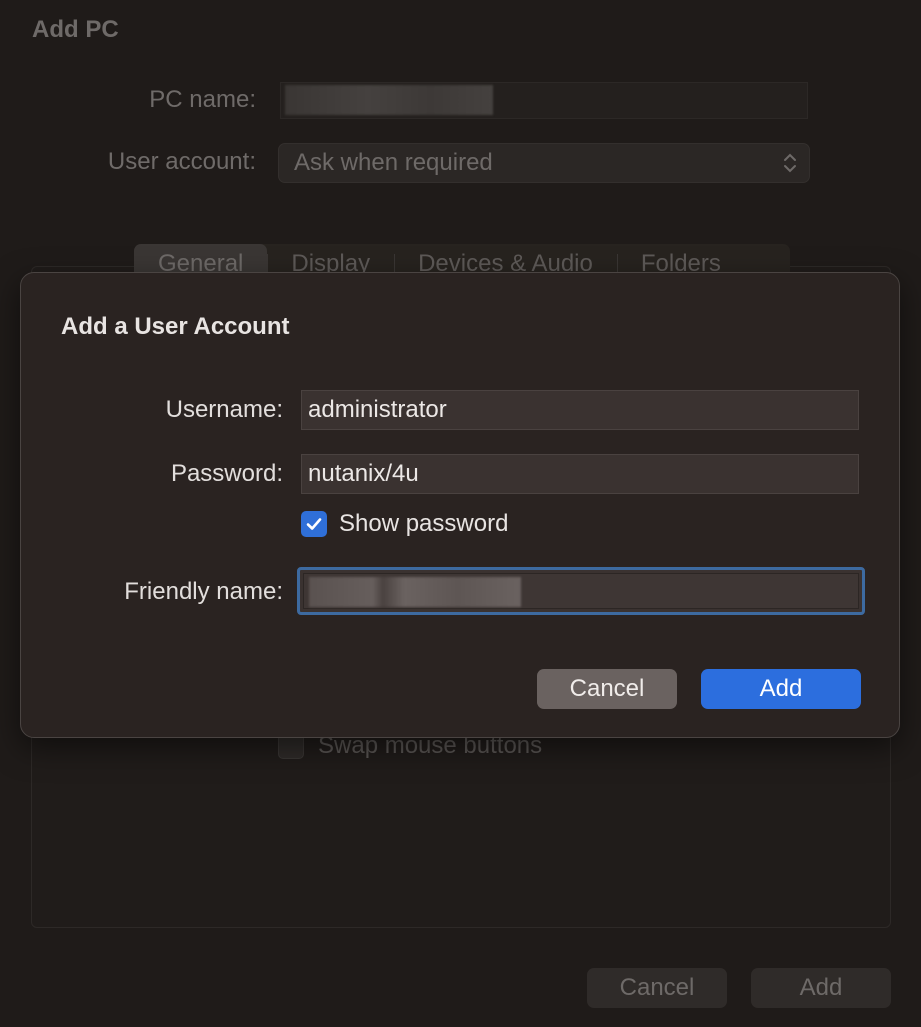 The width and height of the screenshot is (921, 1027). Describe the element at coordinates (181, 161) in the screenshot. I see `user-account-label: User account:` at that location.